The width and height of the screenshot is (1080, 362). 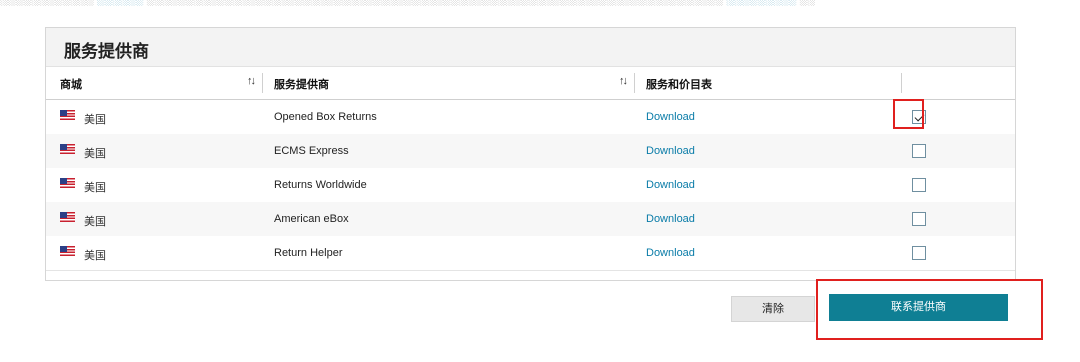 What do you see at coordinates (320, 185) in the screenshot?
I see `provider-cell: Returns Worldwide` at bounding box center [320, 185].